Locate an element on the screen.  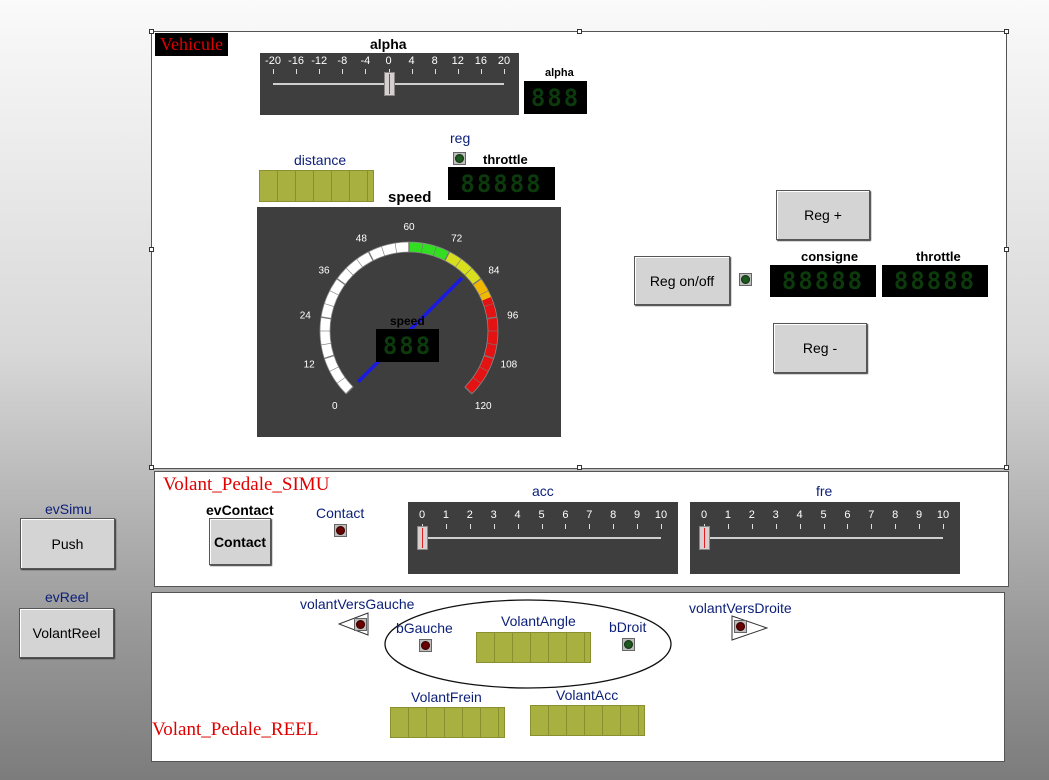
reg-onoff-button: Reg on/off is located at coordinates (682, 280).